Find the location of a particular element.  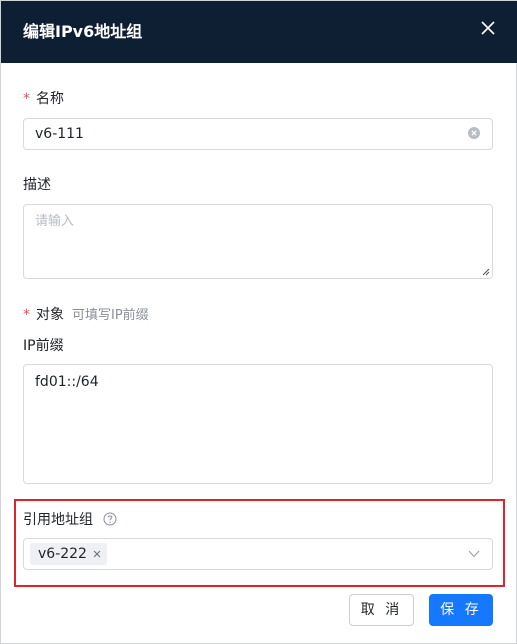

dialog-header: 编辑IPv6地址组 is located at coordinates (259, 32).